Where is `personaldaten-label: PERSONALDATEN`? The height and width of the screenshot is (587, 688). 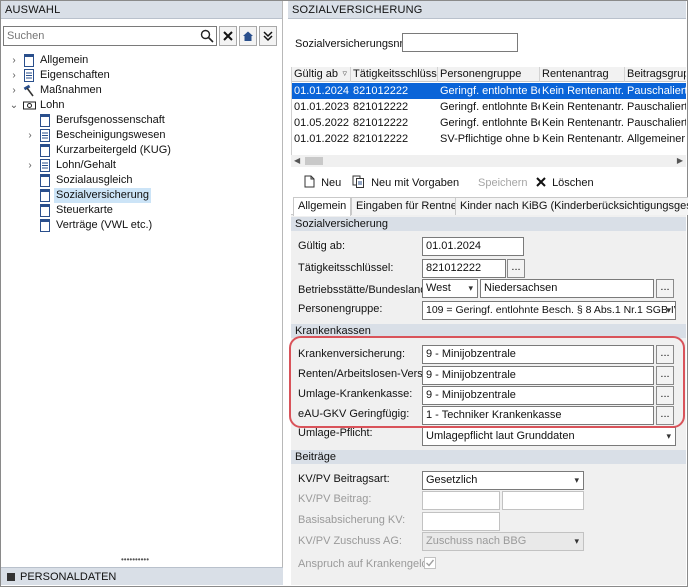
personaldaten-label: PERSONALDATEN is located at coordinates (68, 577).